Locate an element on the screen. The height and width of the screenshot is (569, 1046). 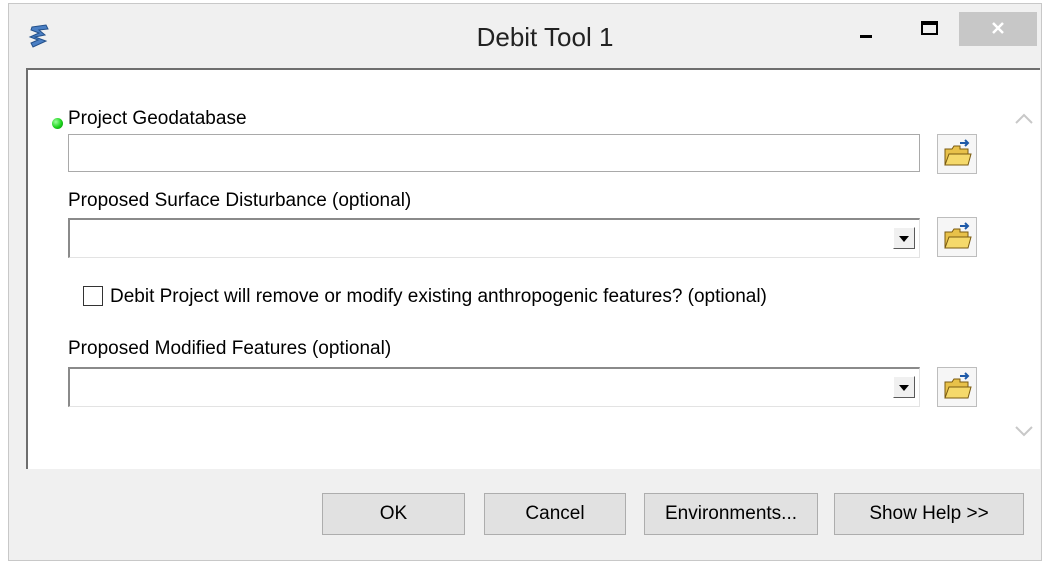
maximize-icon is located at coordinates (929, 28).